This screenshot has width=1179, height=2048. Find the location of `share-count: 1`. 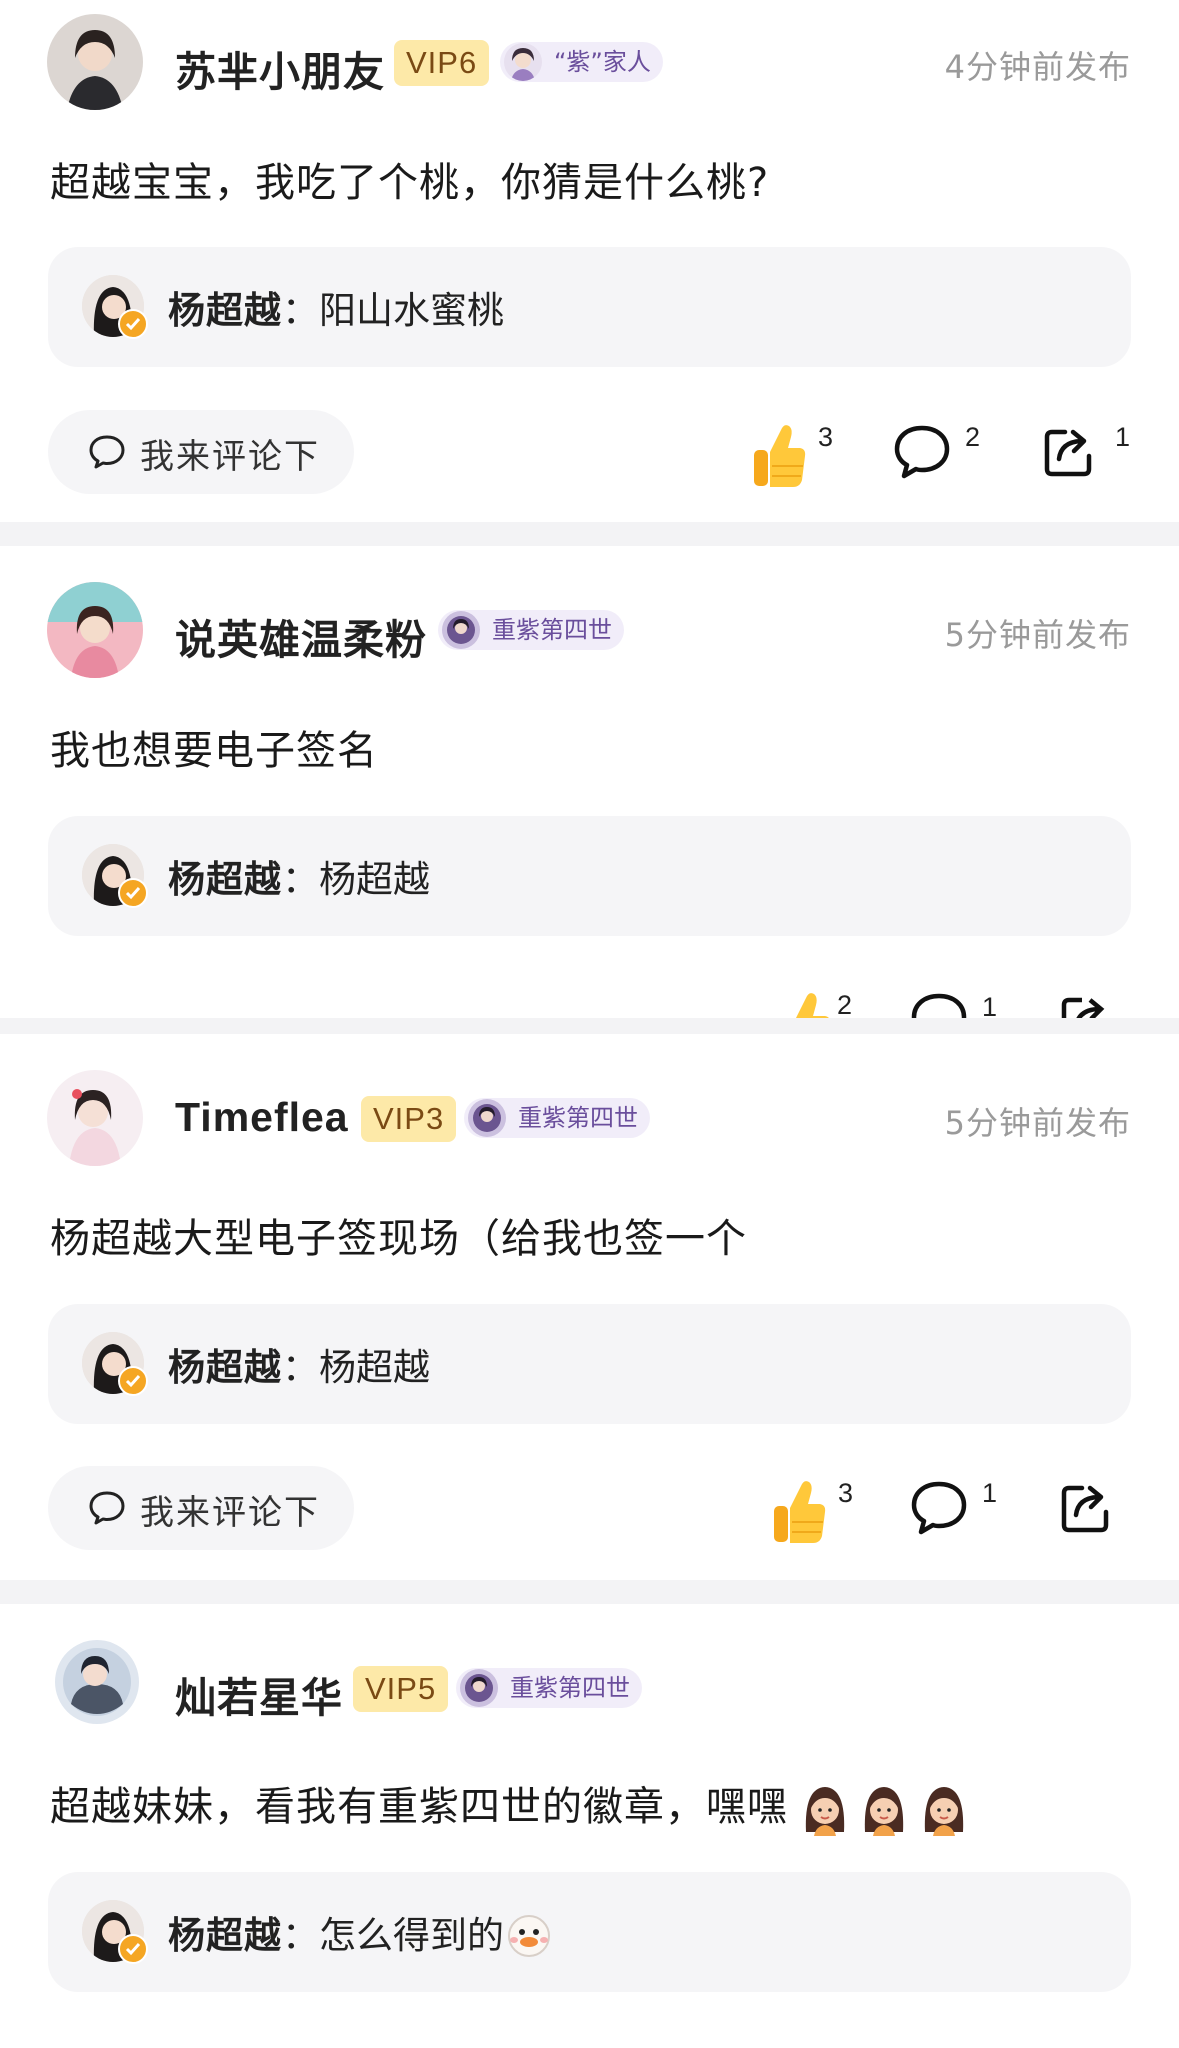

share-count: 1 is located at coordinates (1123, 437).